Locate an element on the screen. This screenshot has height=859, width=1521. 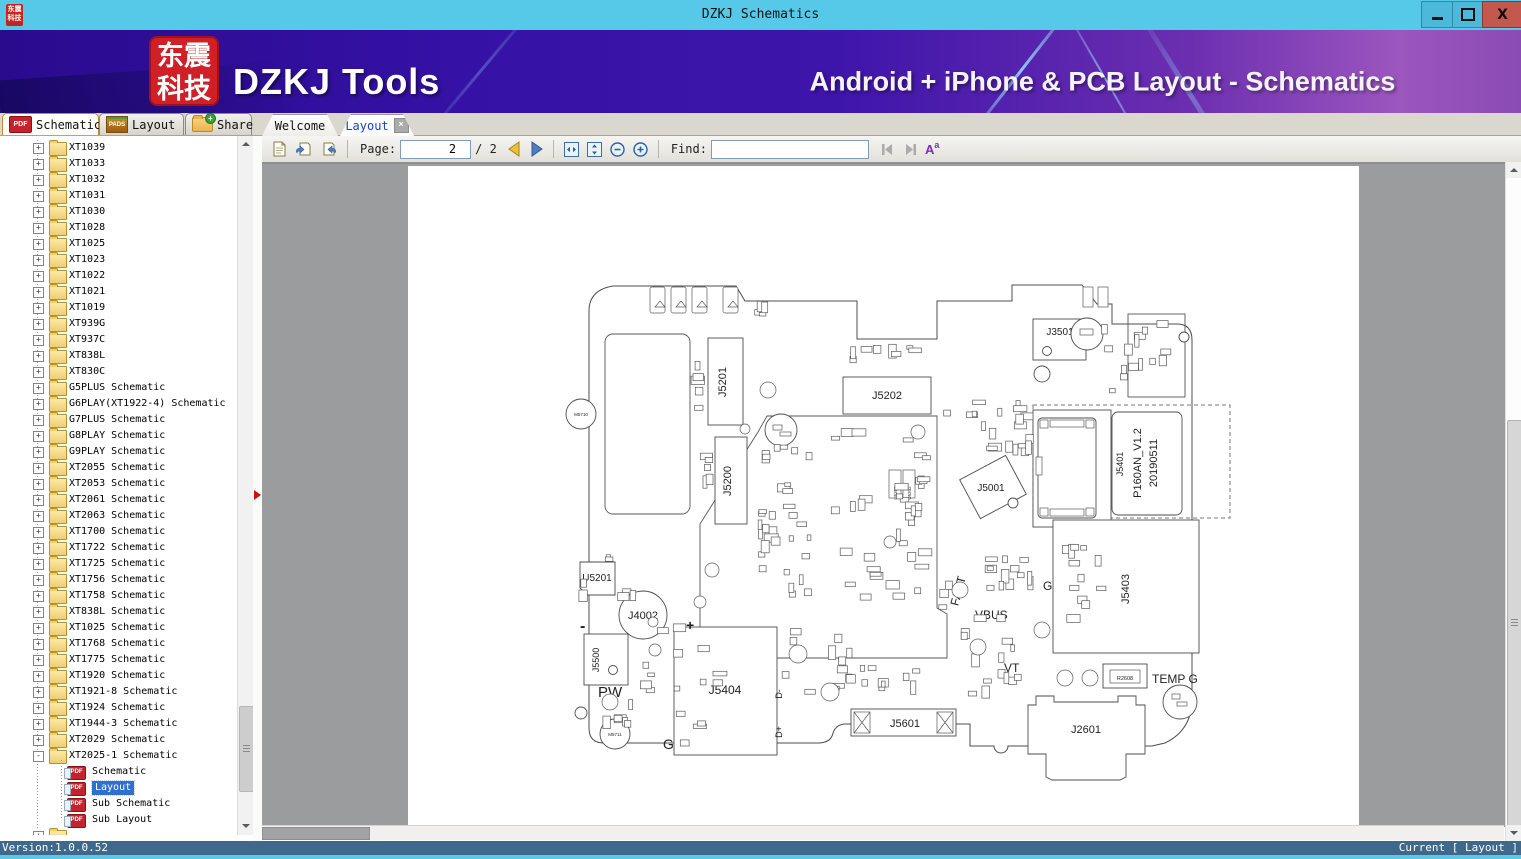
tree-folder-row: + G9PLAY Schematic is located at coordinates (118, 452).